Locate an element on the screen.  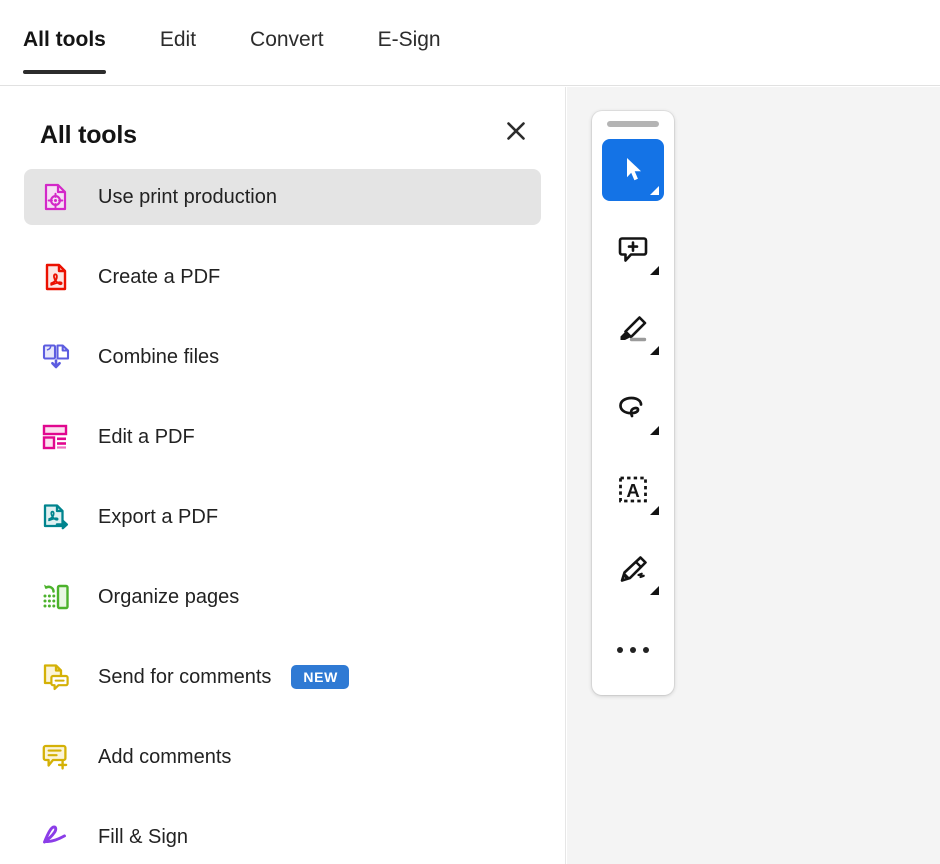
tool-item-use-print-production: Use print production is located at coordinates (282, 197).